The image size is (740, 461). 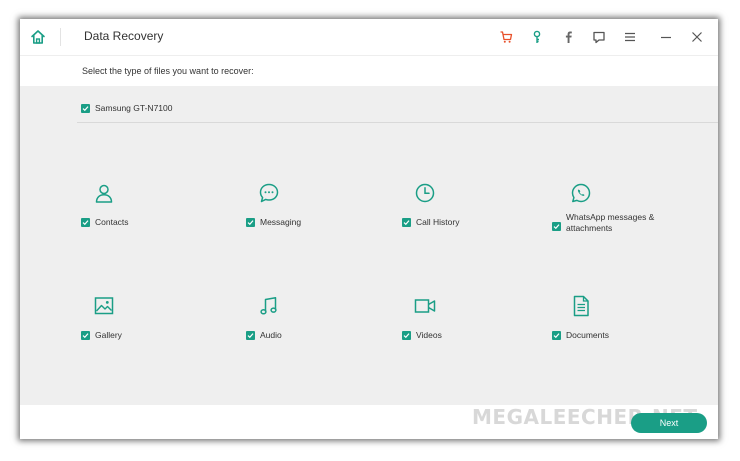 I want to click on whatsapp-icon, so click(x=581, y=193).